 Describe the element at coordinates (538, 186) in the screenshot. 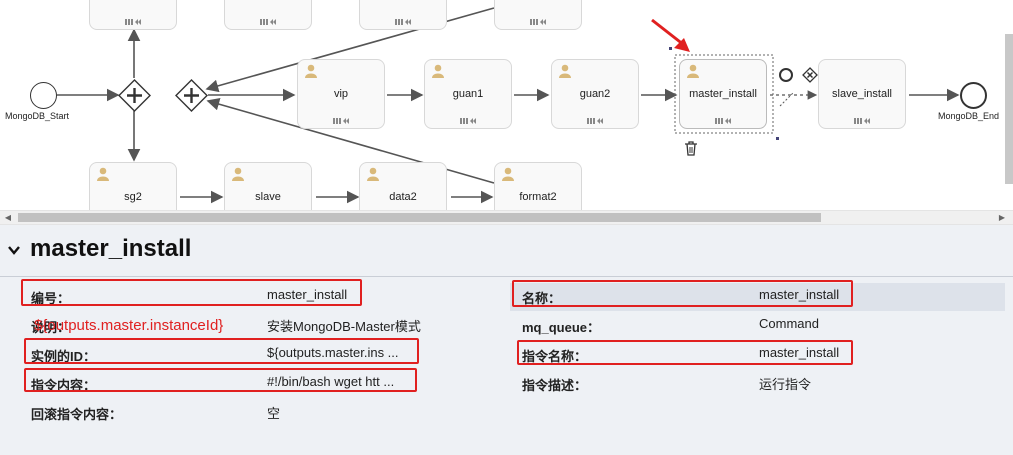

I see `task-node-format2: format2` at that location.